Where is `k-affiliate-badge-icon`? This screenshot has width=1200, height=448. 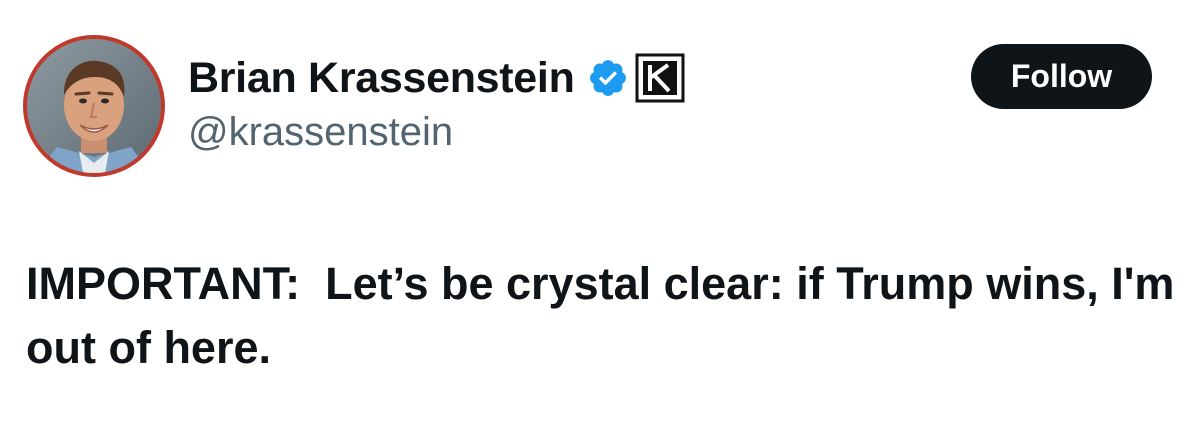
k-affiliate-badge-icon is located at coordinates (660, 78).